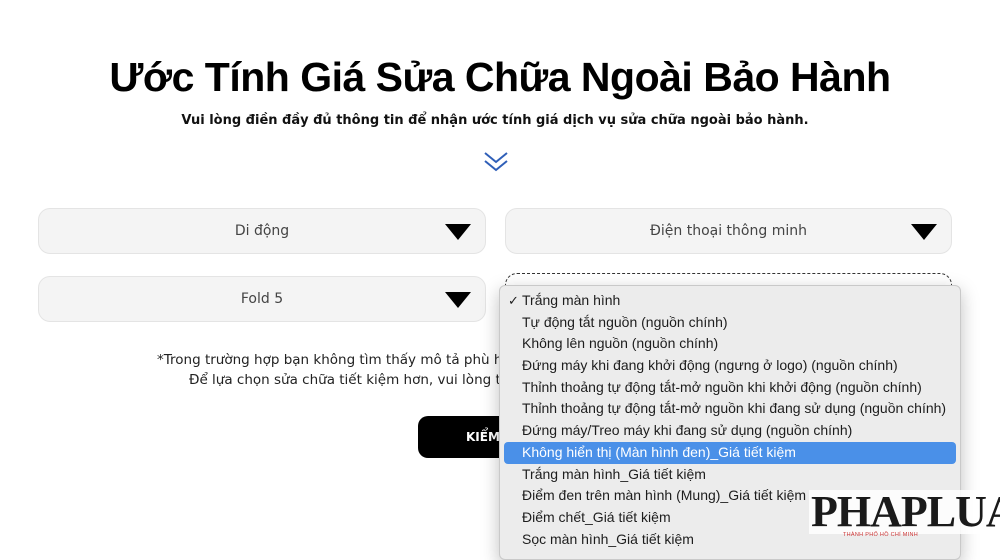  What do you see at coordinates (500, 77) in the screenshot?
I see `page-title: Ước Tính Giá Sửa Chữa Ngoài Bảo Hành` at bounding box center [500, 77].